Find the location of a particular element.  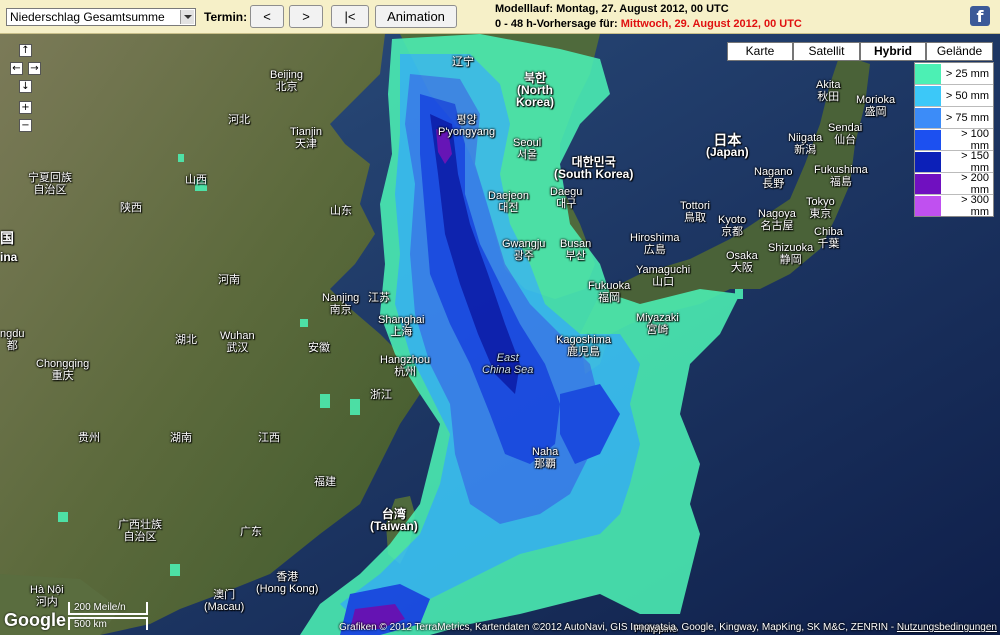

city-label: Gwangju 광주 is located at coordinates (524, 250).